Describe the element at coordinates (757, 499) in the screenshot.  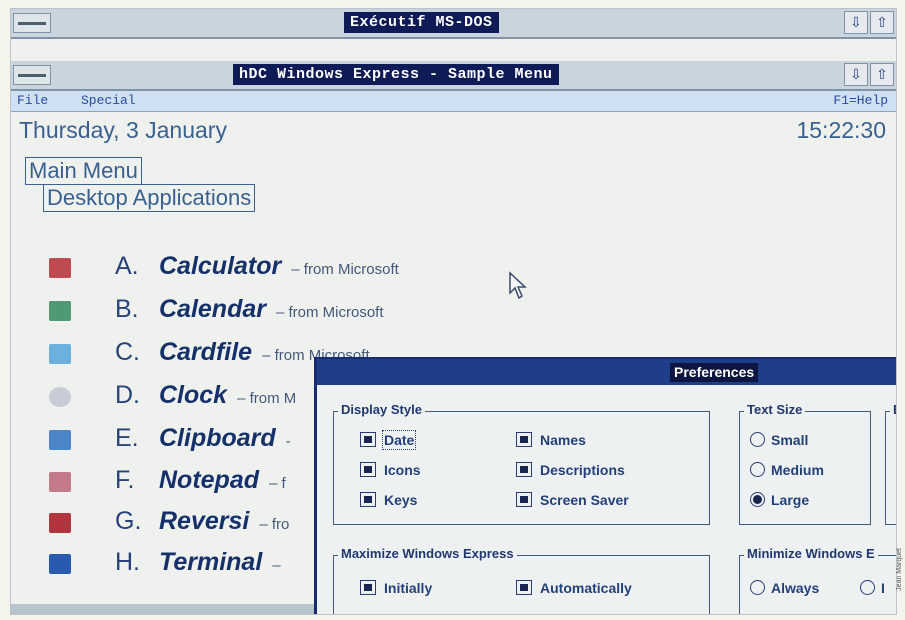
I see `radio-selected-icon` at that location.